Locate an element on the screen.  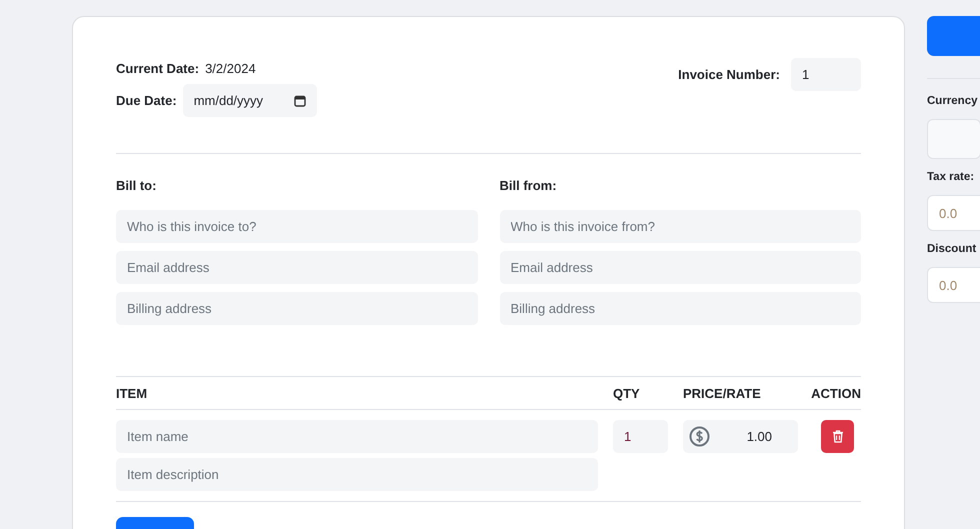
column-header: QTY is located at coordinates (627, 393).